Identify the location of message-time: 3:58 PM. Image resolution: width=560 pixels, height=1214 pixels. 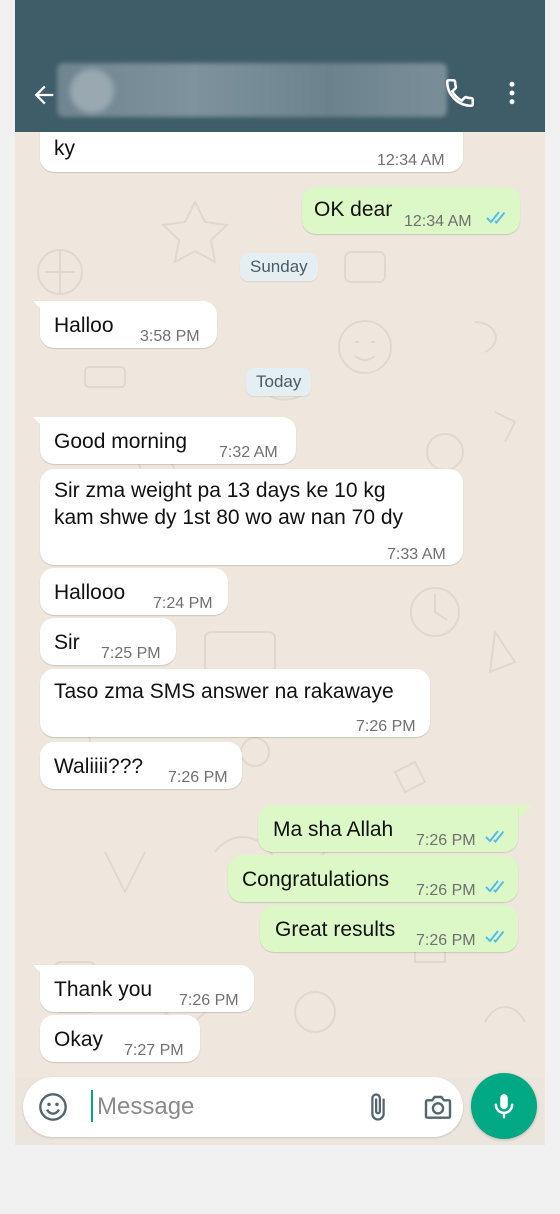
(170, 336).